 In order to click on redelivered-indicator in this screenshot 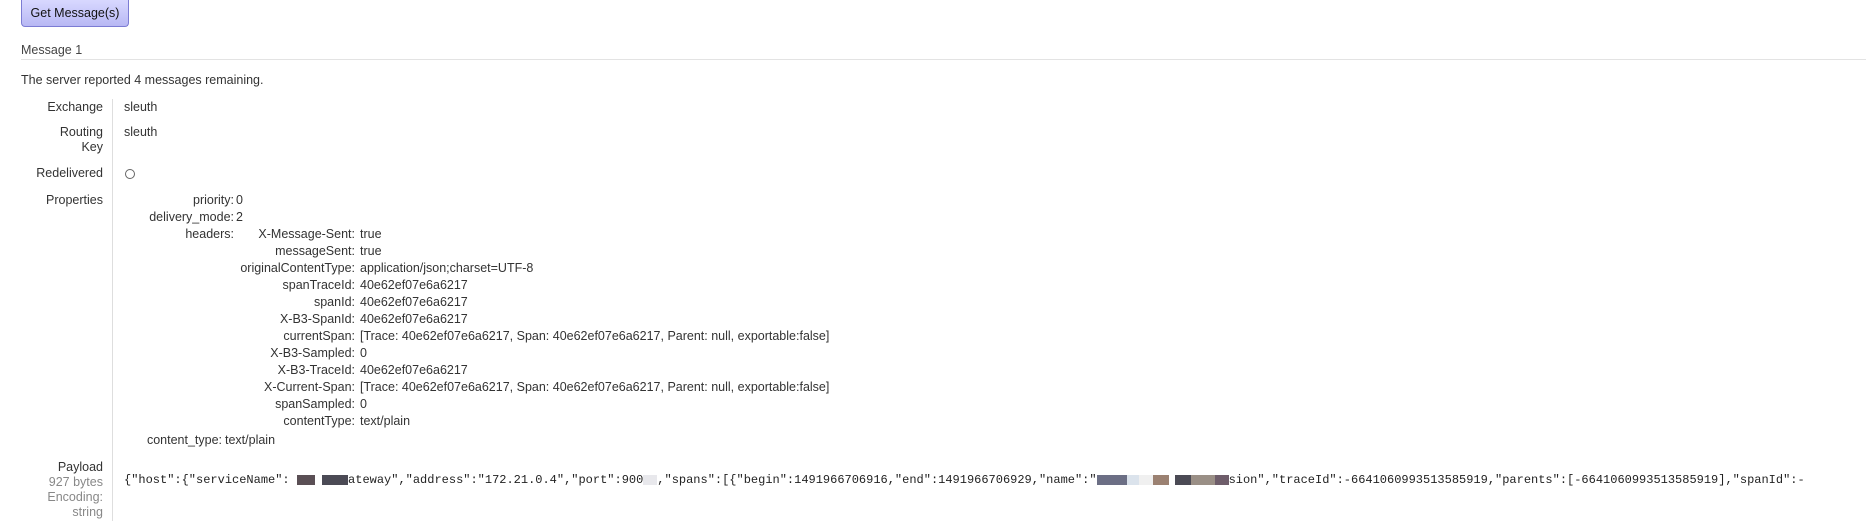, I will do `click(130, 174)`.